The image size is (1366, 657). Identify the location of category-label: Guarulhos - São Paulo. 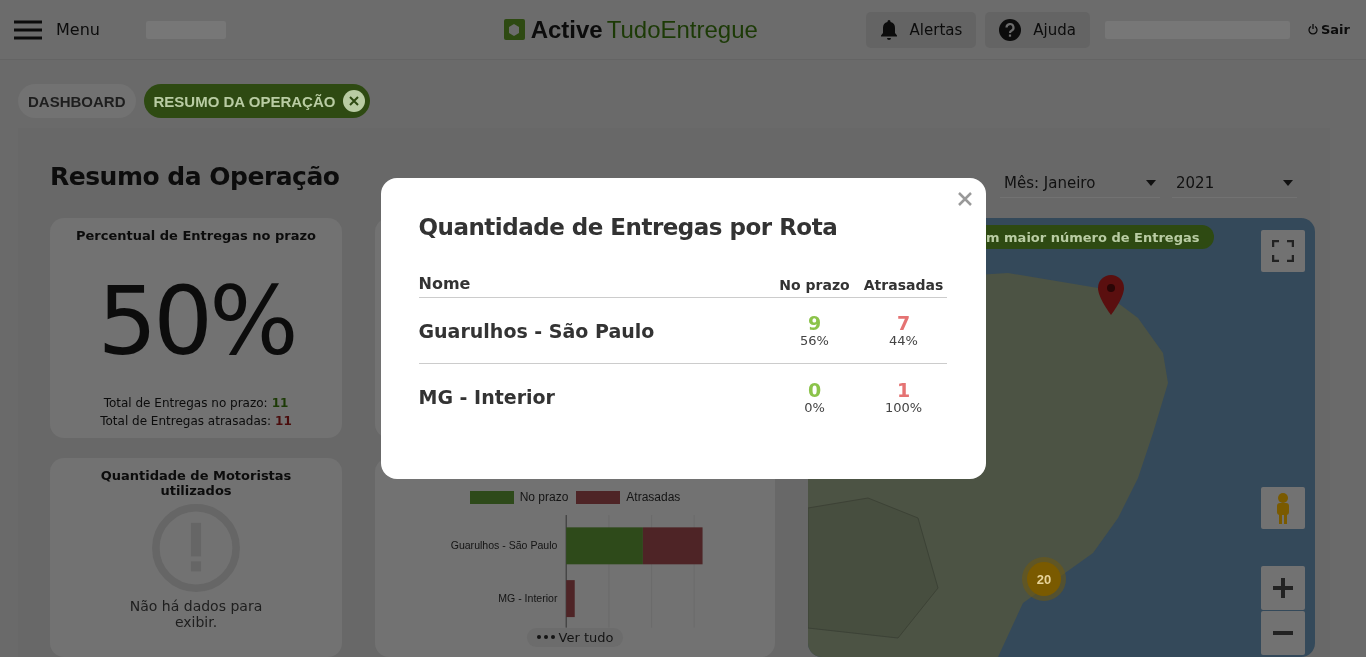
(504, 545).